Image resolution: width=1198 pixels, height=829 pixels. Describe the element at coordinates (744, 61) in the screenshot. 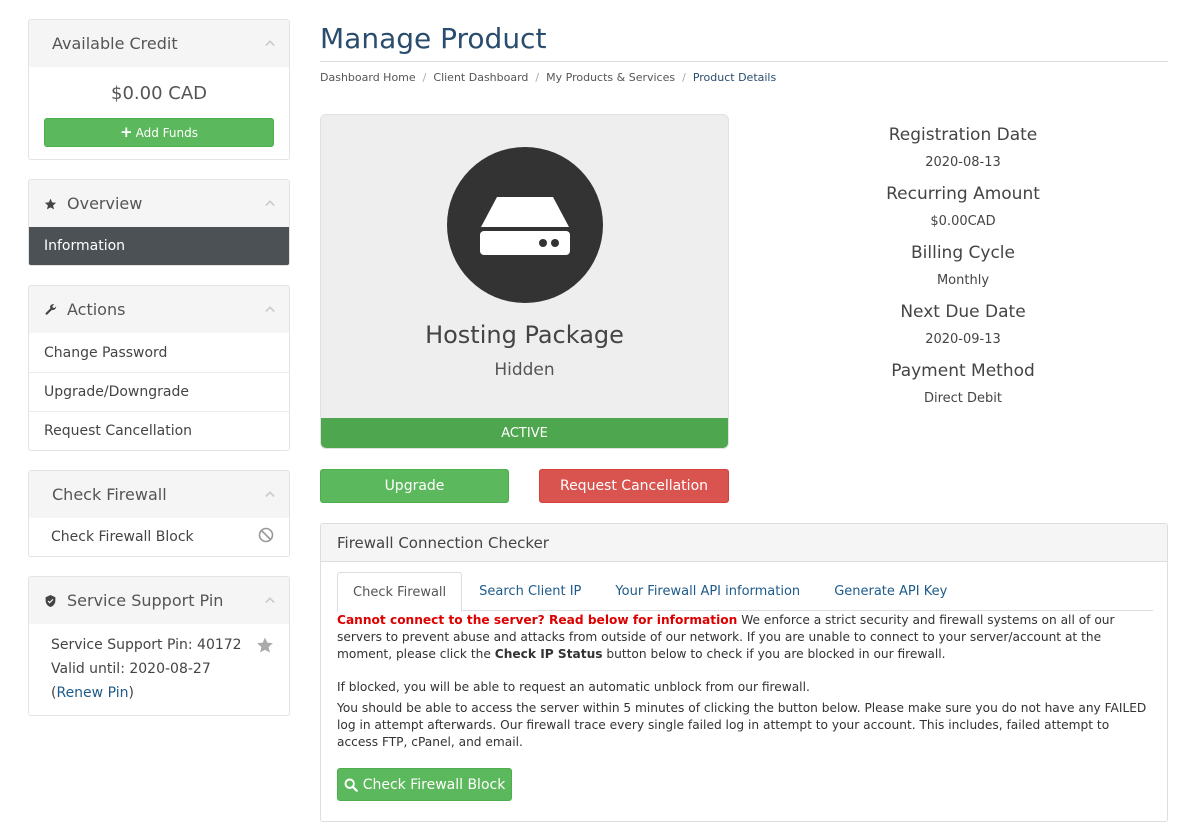

I see `title-divider` at that location.